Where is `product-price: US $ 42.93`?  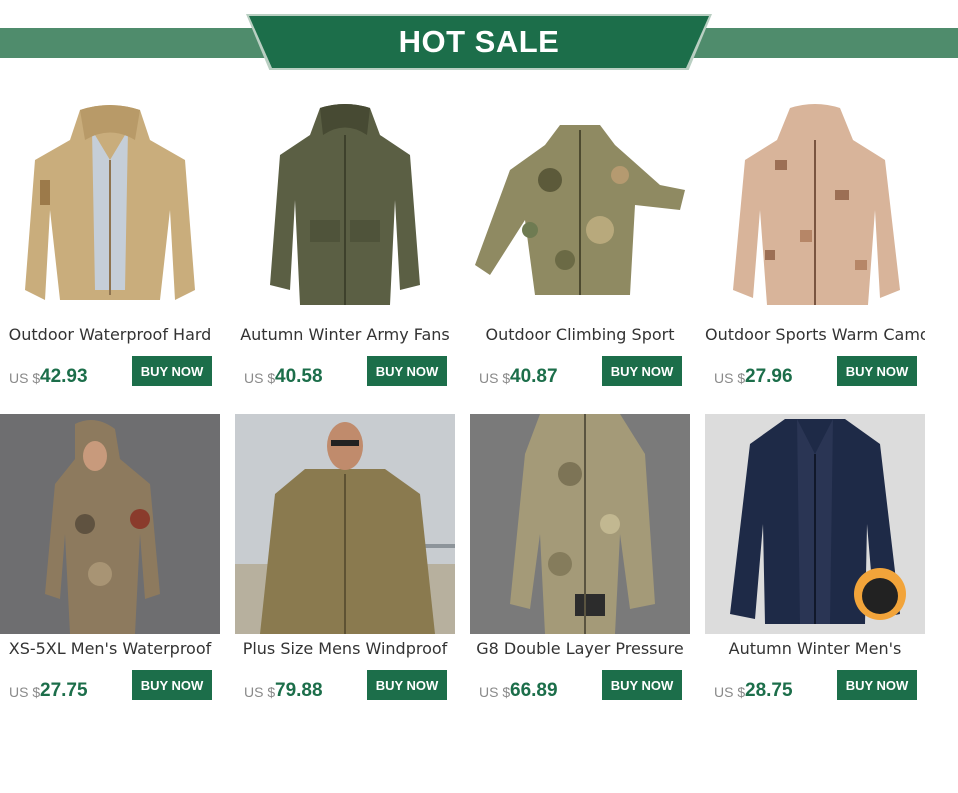
product-price: US $ 42.93 is located at coordinates (69, 373).